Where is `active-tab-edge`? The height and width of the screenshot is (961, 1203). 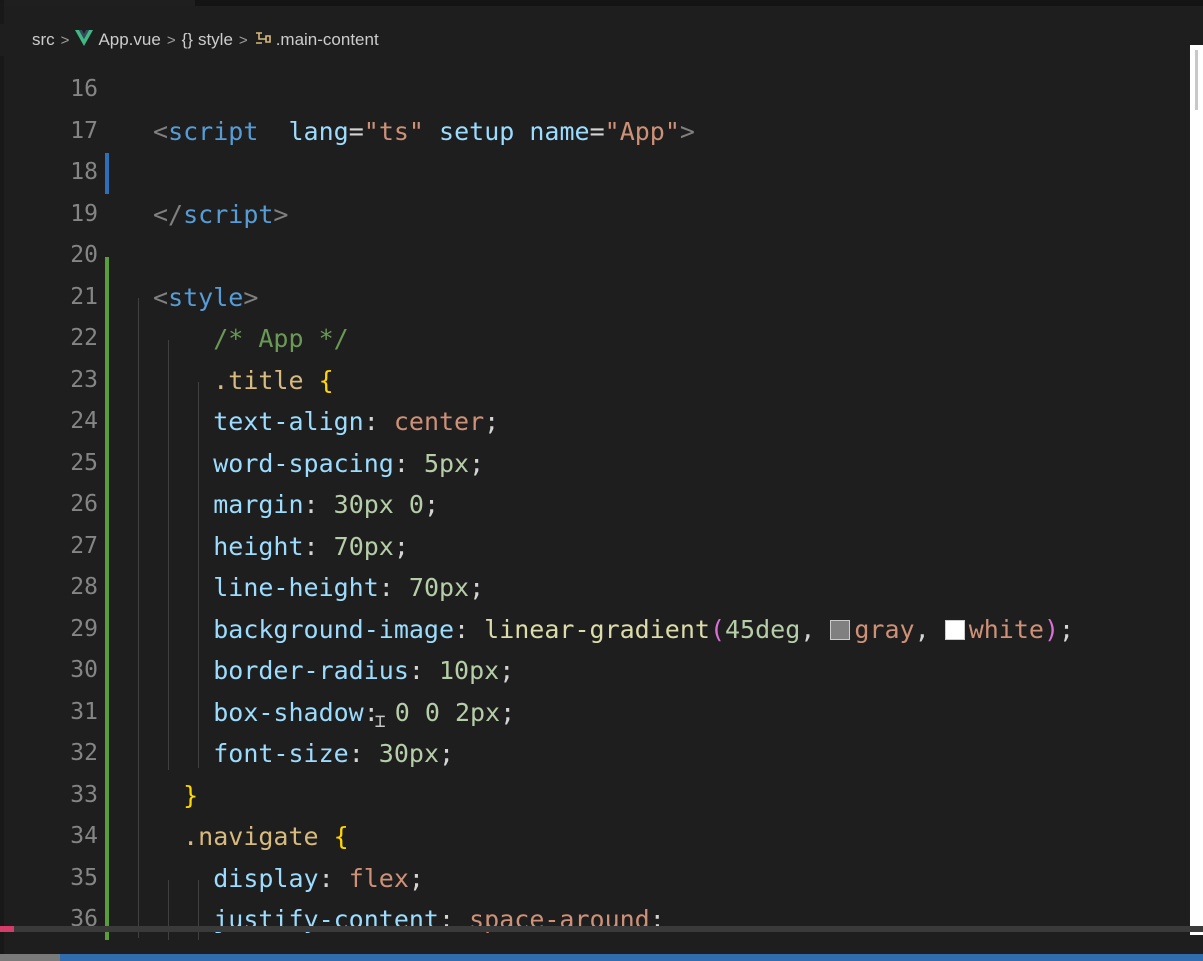 active-tab-edge is located at coordinates (97, 3).